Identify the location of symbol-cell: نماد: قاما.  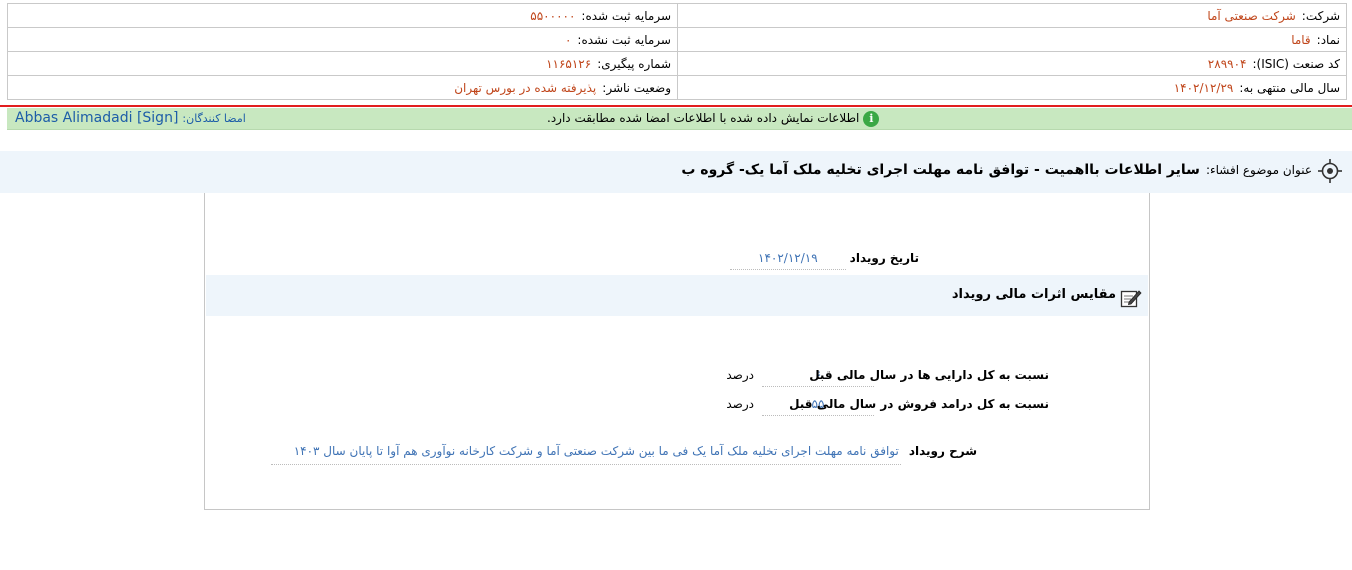
(1012, 39).